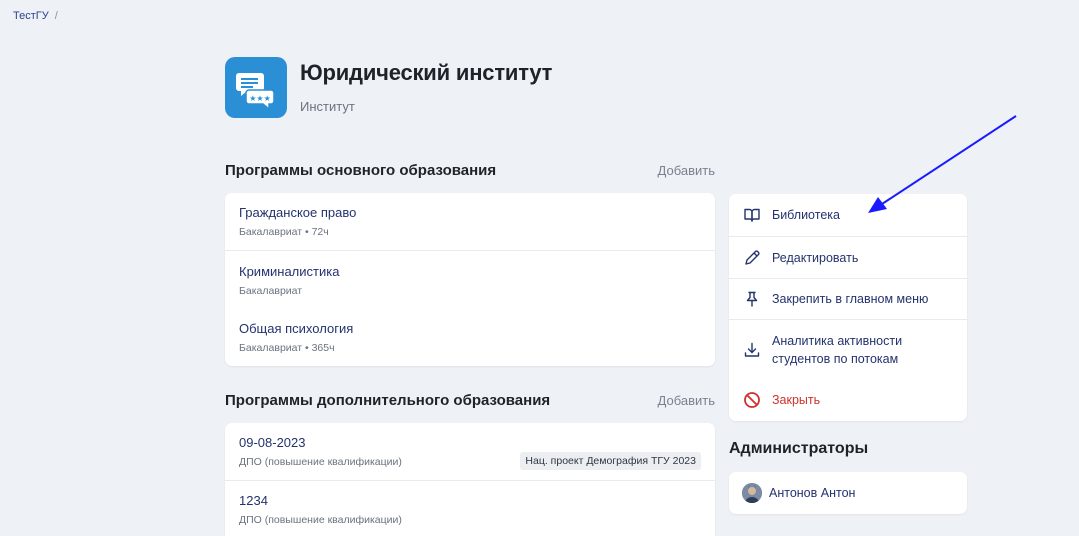 This screenshot has width=1079, height=536. What do you see at coordinates (327, 106) in the screenshot?
I see `page-subtitle: Институт` at bounding box center [327, 106].